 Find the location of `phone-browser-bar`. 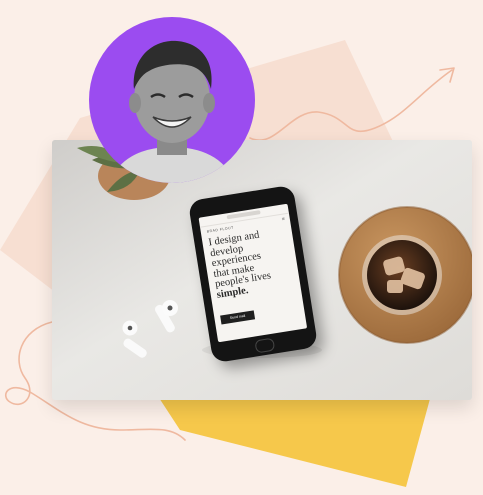

phone-browser-bar is located at coordinates (243, 215).